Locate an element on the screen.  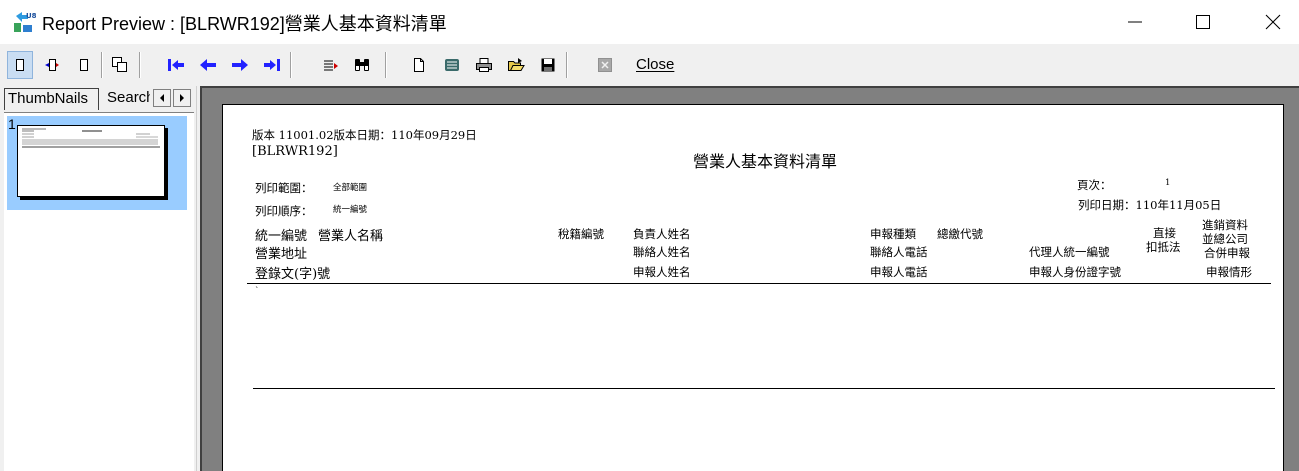
stop-icon is located at coordinates (605, 65).